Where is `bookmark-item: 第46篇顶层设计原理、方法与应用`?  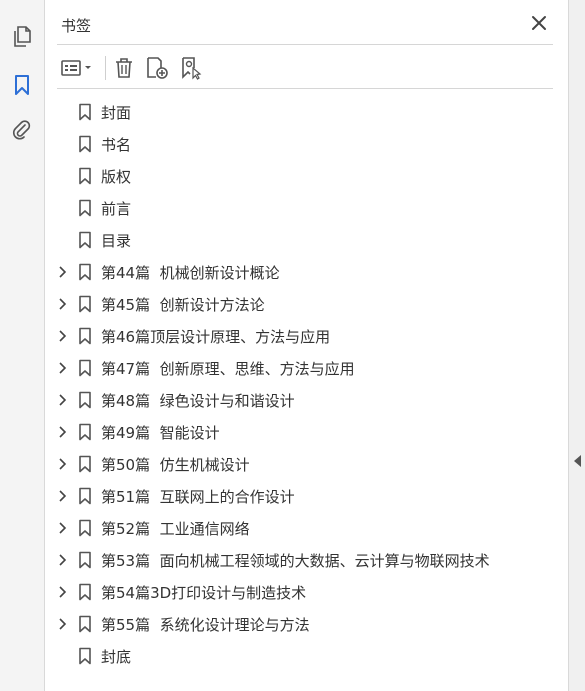 bookmark-item: 第46篇顶层设计原理、方法与应用 is located at coordinates (306, 336).